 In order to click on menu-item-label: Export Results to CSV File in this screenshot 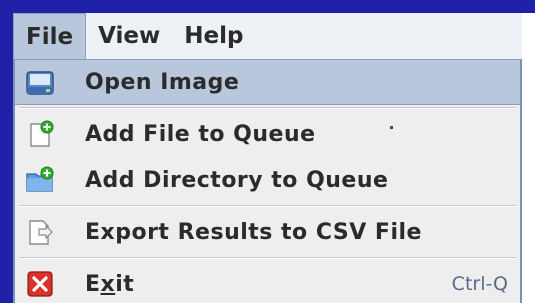, I will do `click(253, 232)`.